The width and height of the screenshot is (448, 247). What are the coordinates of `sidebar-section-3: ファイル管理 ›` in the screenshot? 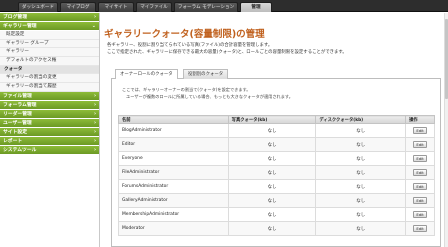 It's located at (49, 96).